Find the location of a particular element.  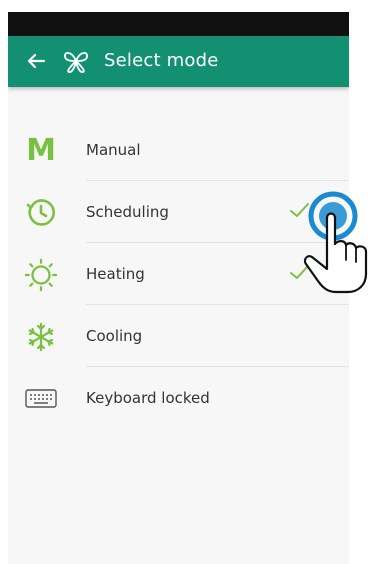

app-bar: Select mode is located at coordinates (178, 61).